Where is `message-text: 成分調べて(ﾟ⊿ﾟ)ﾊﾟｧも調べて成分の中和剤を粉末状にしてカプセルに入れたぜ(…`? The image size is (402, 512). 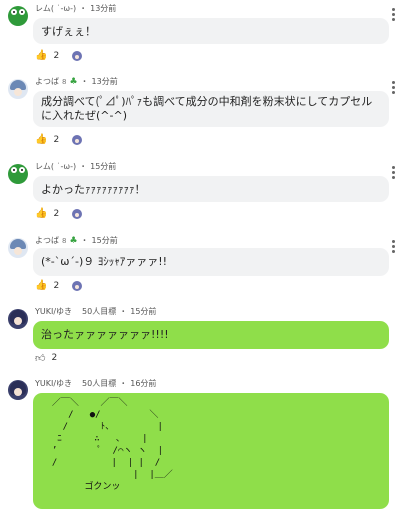
message-text: 成分調べて(ﾟ⊿ﾟ)ﾊﾟｧも調べて成分の中和剤を粉末状にしてカプセルに入れたぜ(… is located at coordinates (207, 108).